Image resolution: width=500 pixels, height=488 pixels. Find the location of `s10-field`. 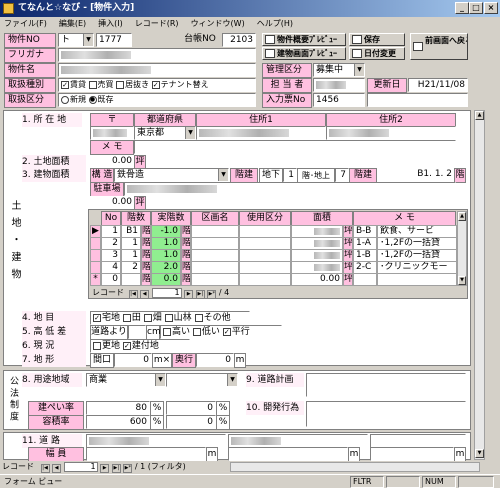

s10-field is located at coordinates (386, 414).